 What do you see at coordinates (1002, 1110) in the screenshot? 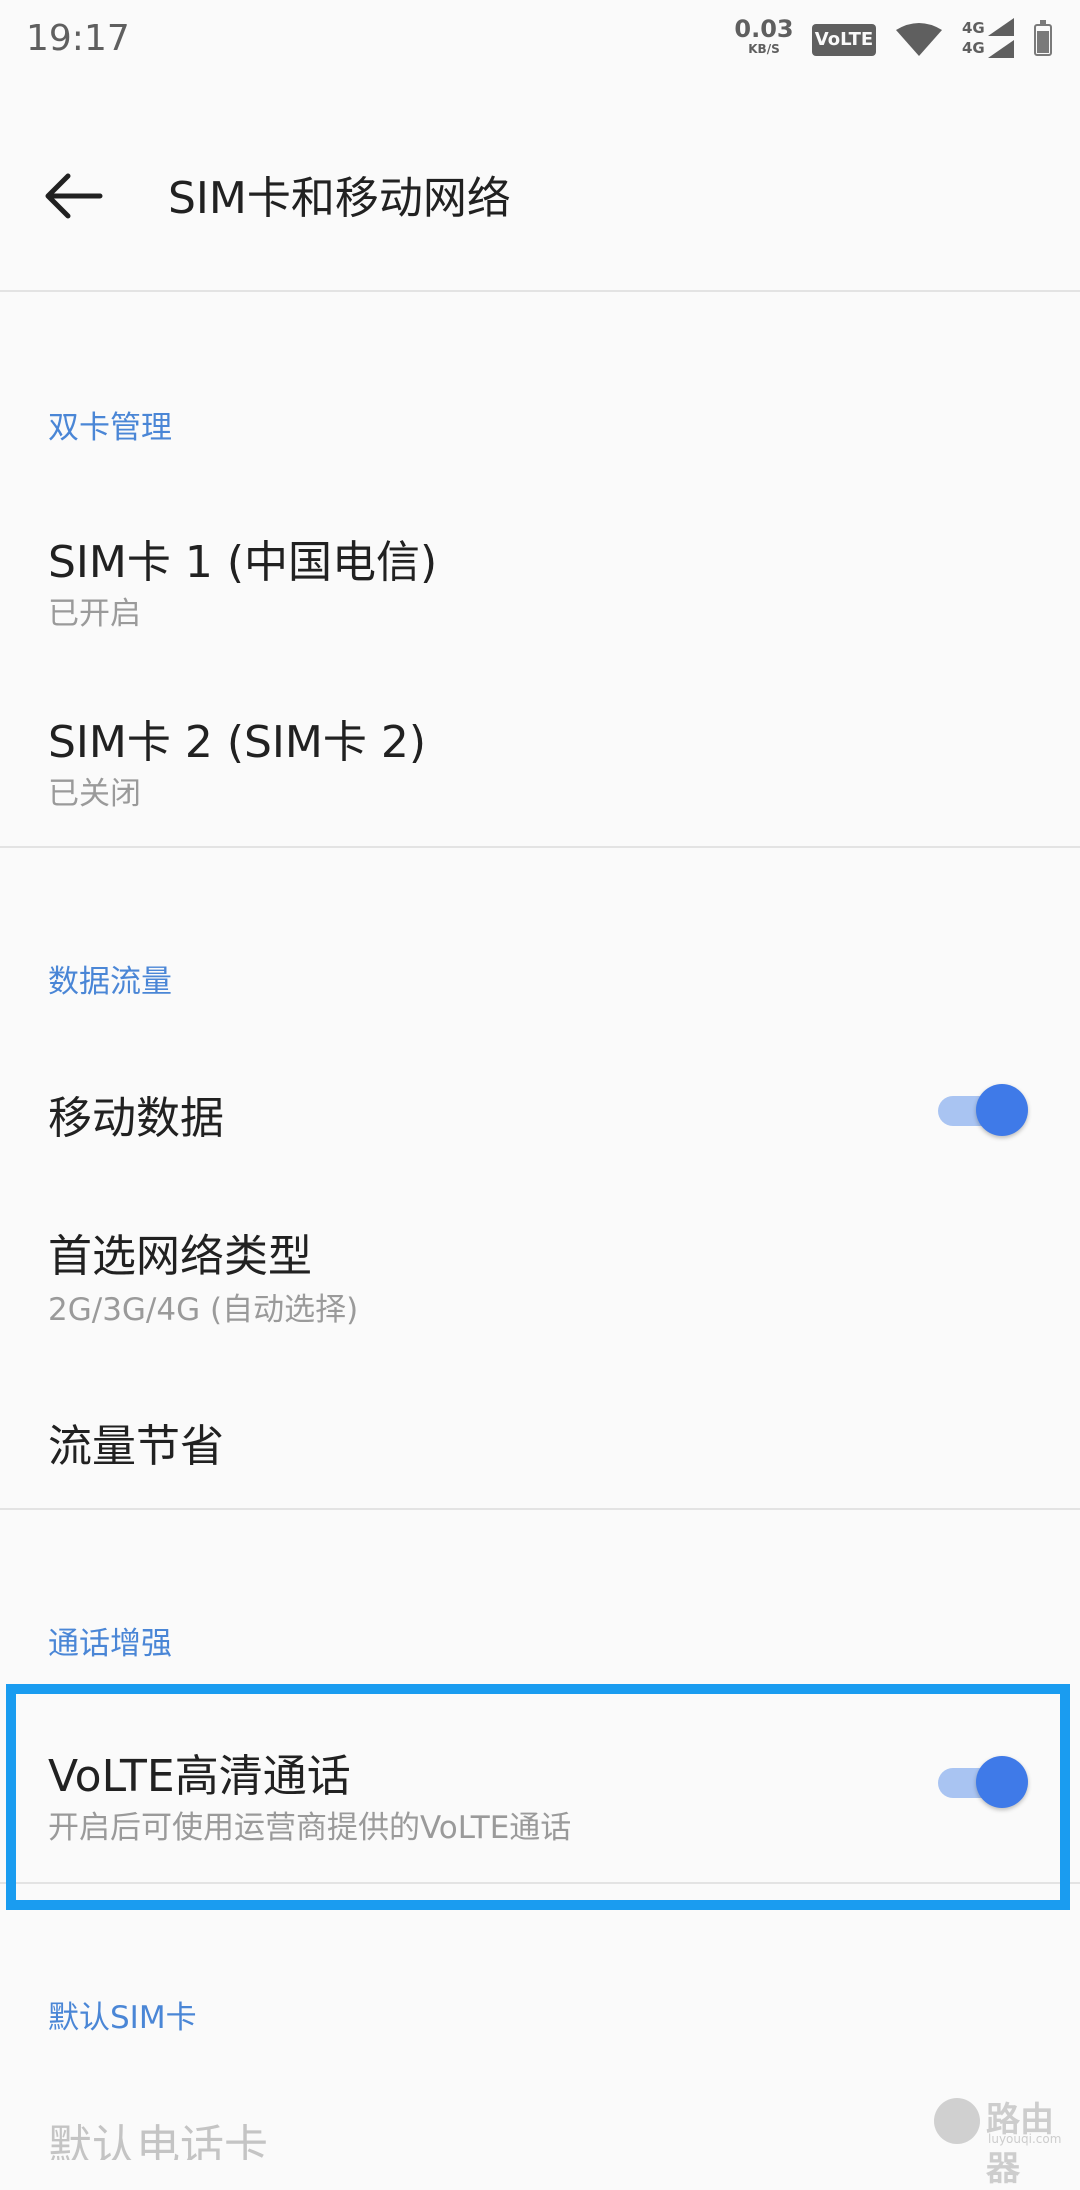
I see `toggle-thumb` at bounding box center [1002, 1110].